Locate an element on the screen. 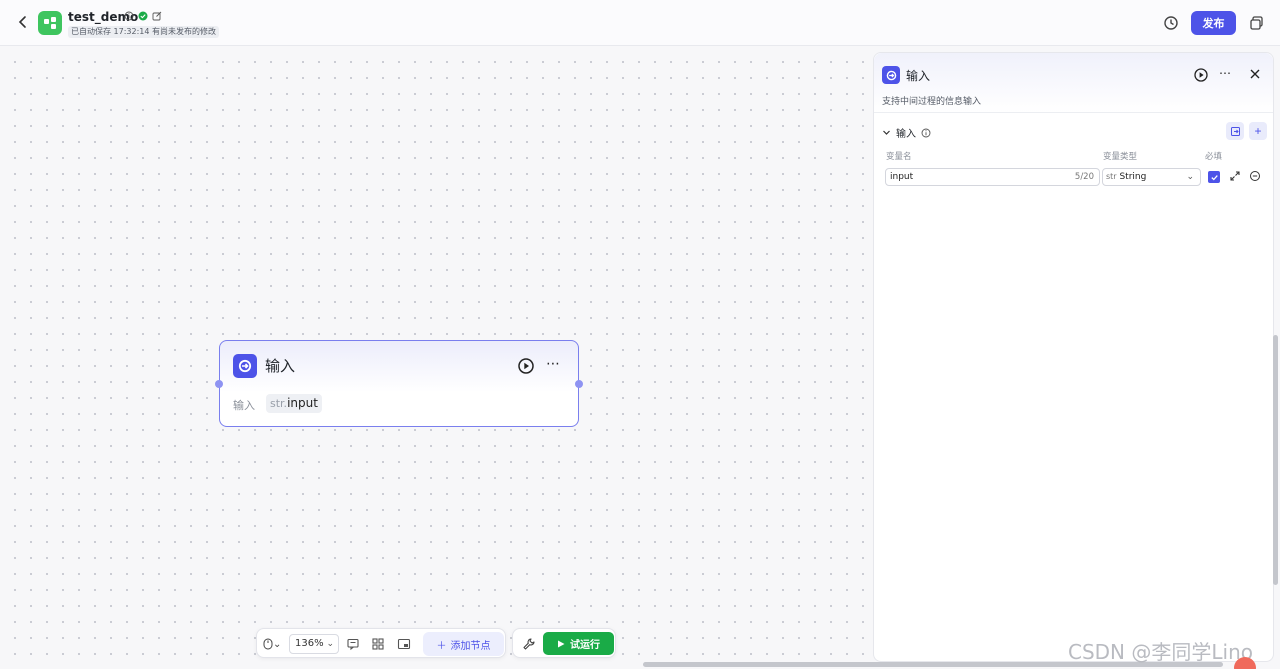 This screenshot has width=1280, height=669. type-value: String is located at coordinates (1133, 177).